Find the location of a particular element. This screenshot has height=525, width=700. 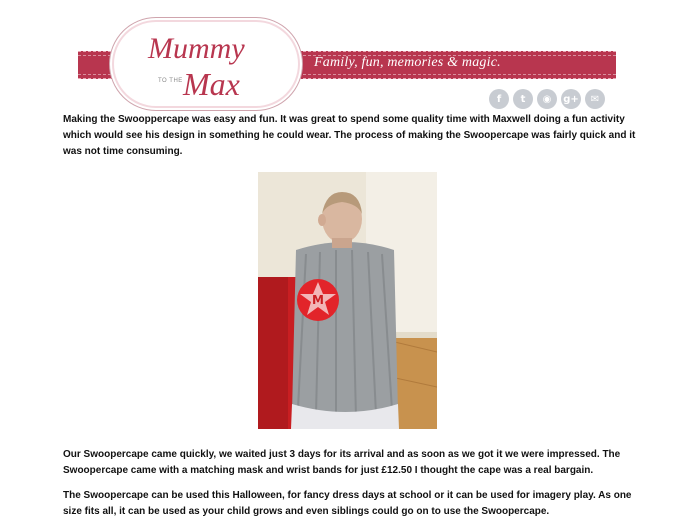

social-links: f t ◉ g+ ✉ is located at coordinates (547, 99).